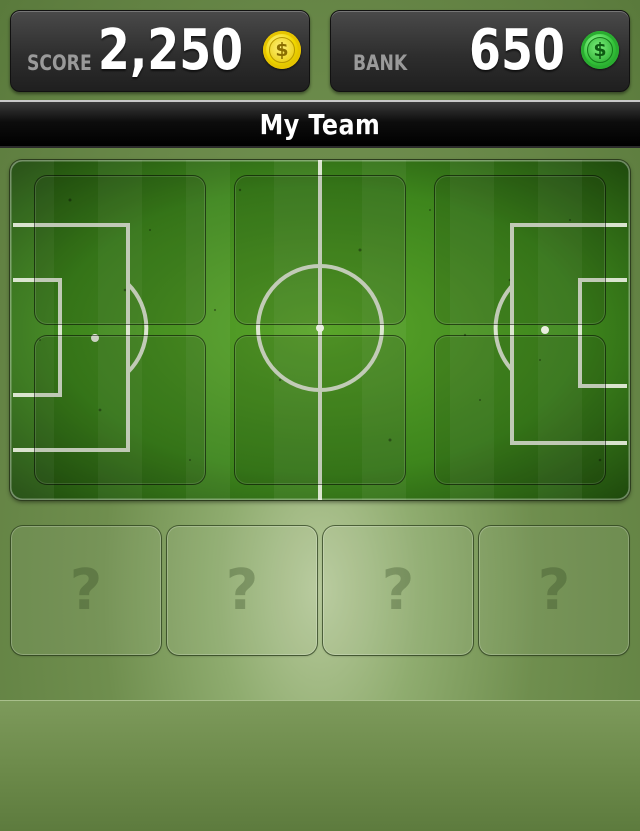 This screenshot has height=831, width=640. I want to click on score-label: SCORE, so click(59, 63).